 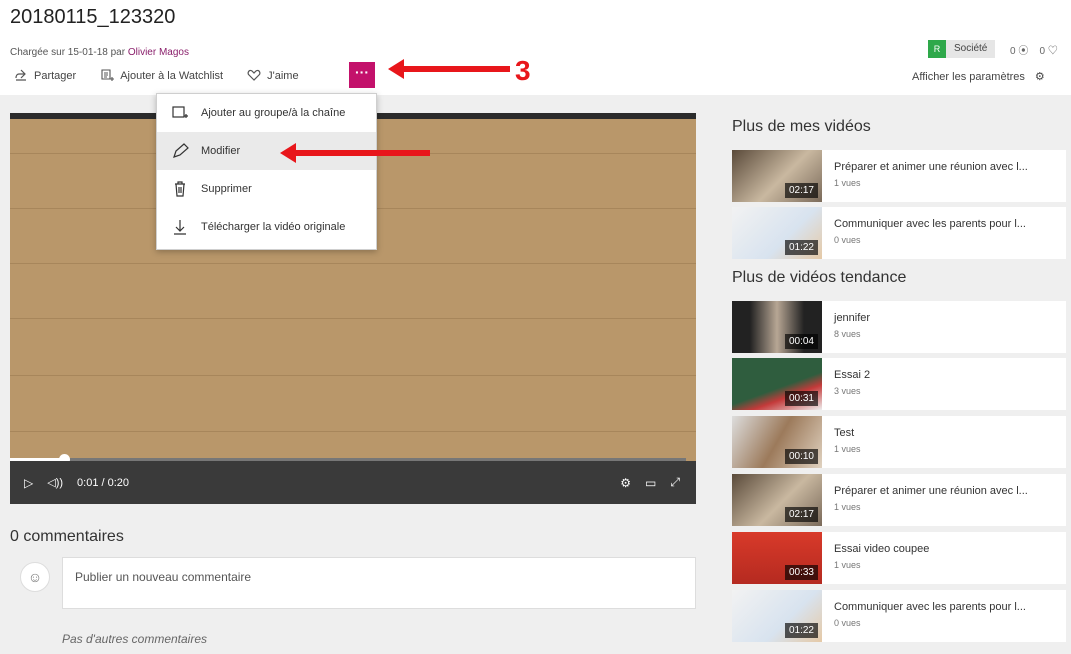 What do you see at coordinates (1013, 51) in the screenshot?
I see `views-count: 0` at bounding box center [1013, 51].